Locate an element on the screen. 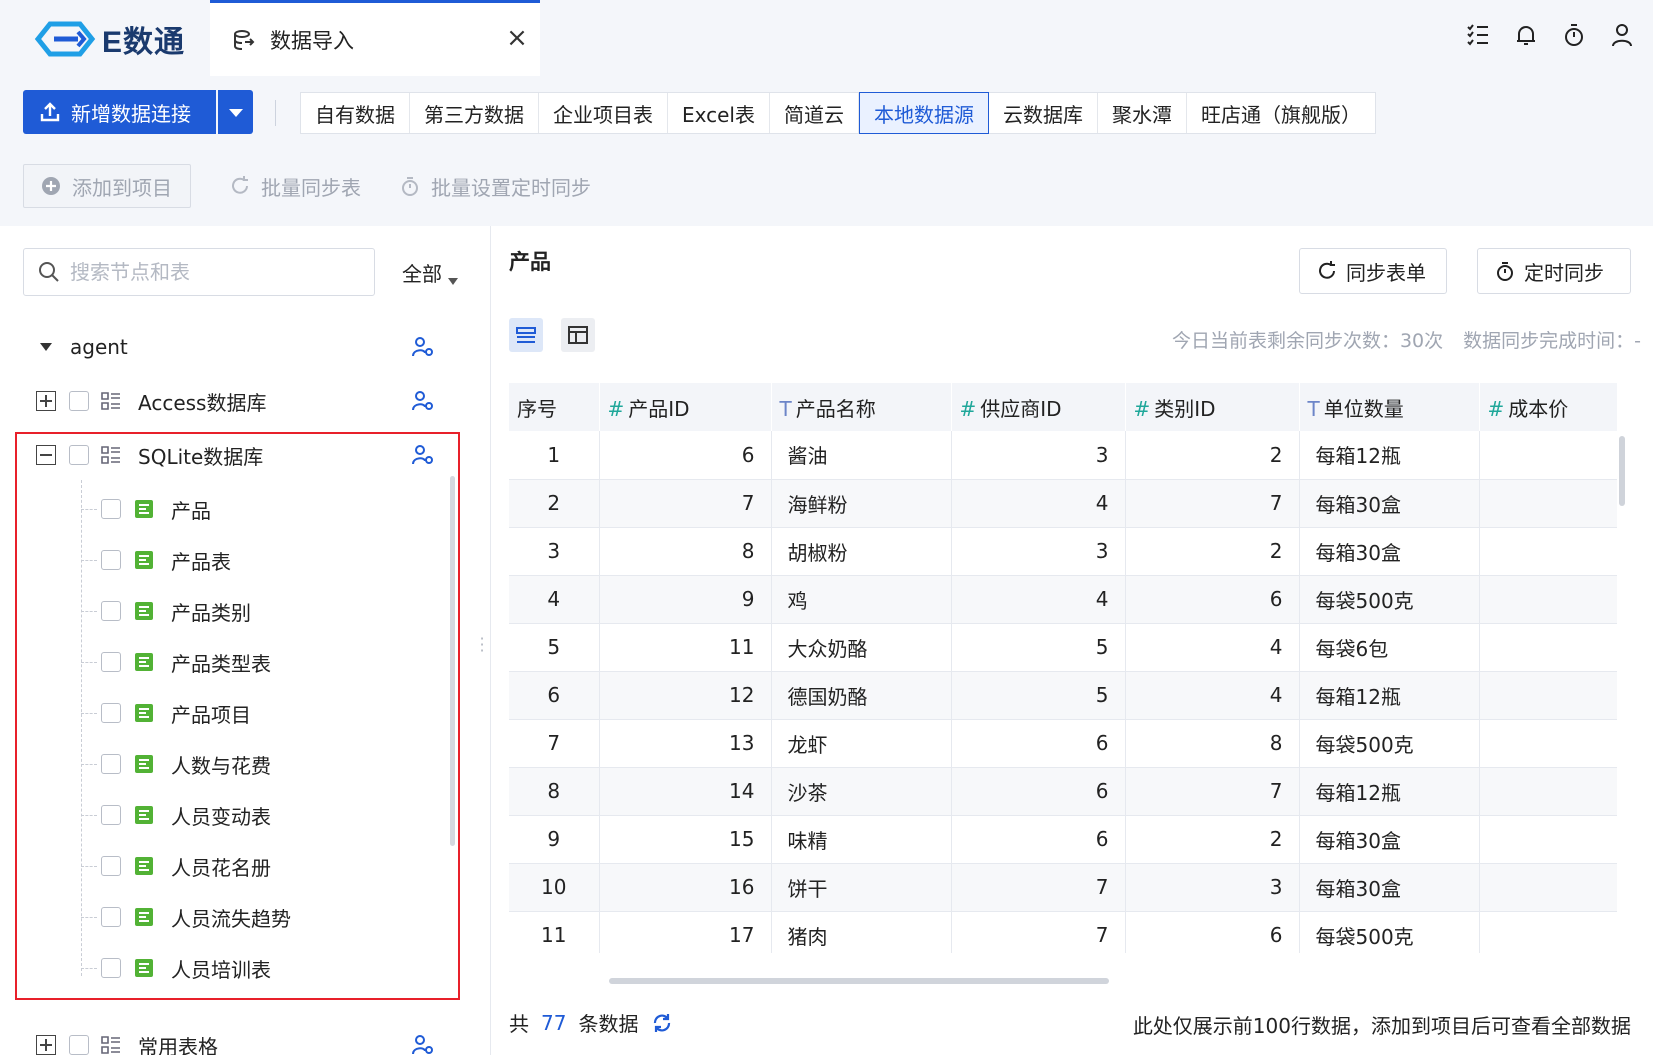 This screenshot has width=1653, height=1055. table-row: 1 6 酱油 3 2 每箱12瓶 is located at coordinates (1063, 455).